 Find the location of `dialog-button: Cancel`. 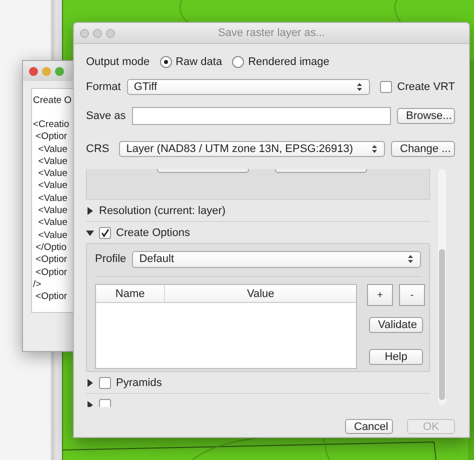

dialog-button: Cancel is located at coordinates (369, 426).